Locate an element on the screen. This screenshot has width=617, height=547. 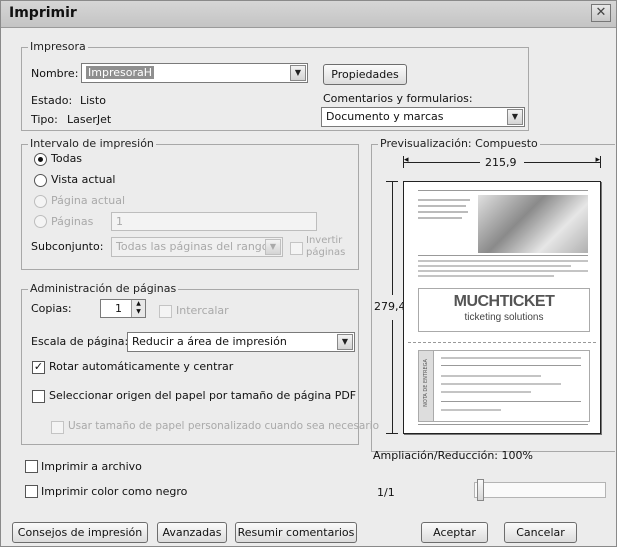
printer-name-label: Nombre: is located at coordinates (55, 73).